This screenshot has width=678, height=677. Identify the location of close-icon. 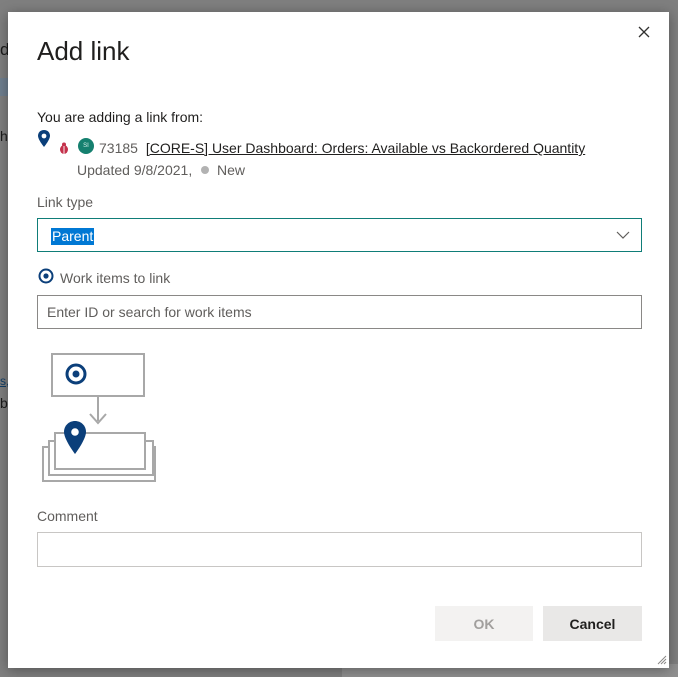
(644, 32).